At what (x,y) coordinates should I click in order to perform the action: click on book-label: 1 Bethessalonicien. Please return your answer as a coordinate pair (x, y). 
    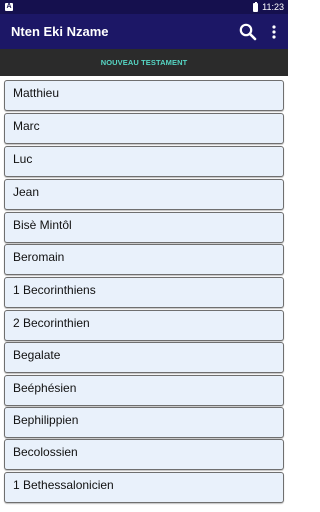
    Looking at the image, I should click on (63, 485).